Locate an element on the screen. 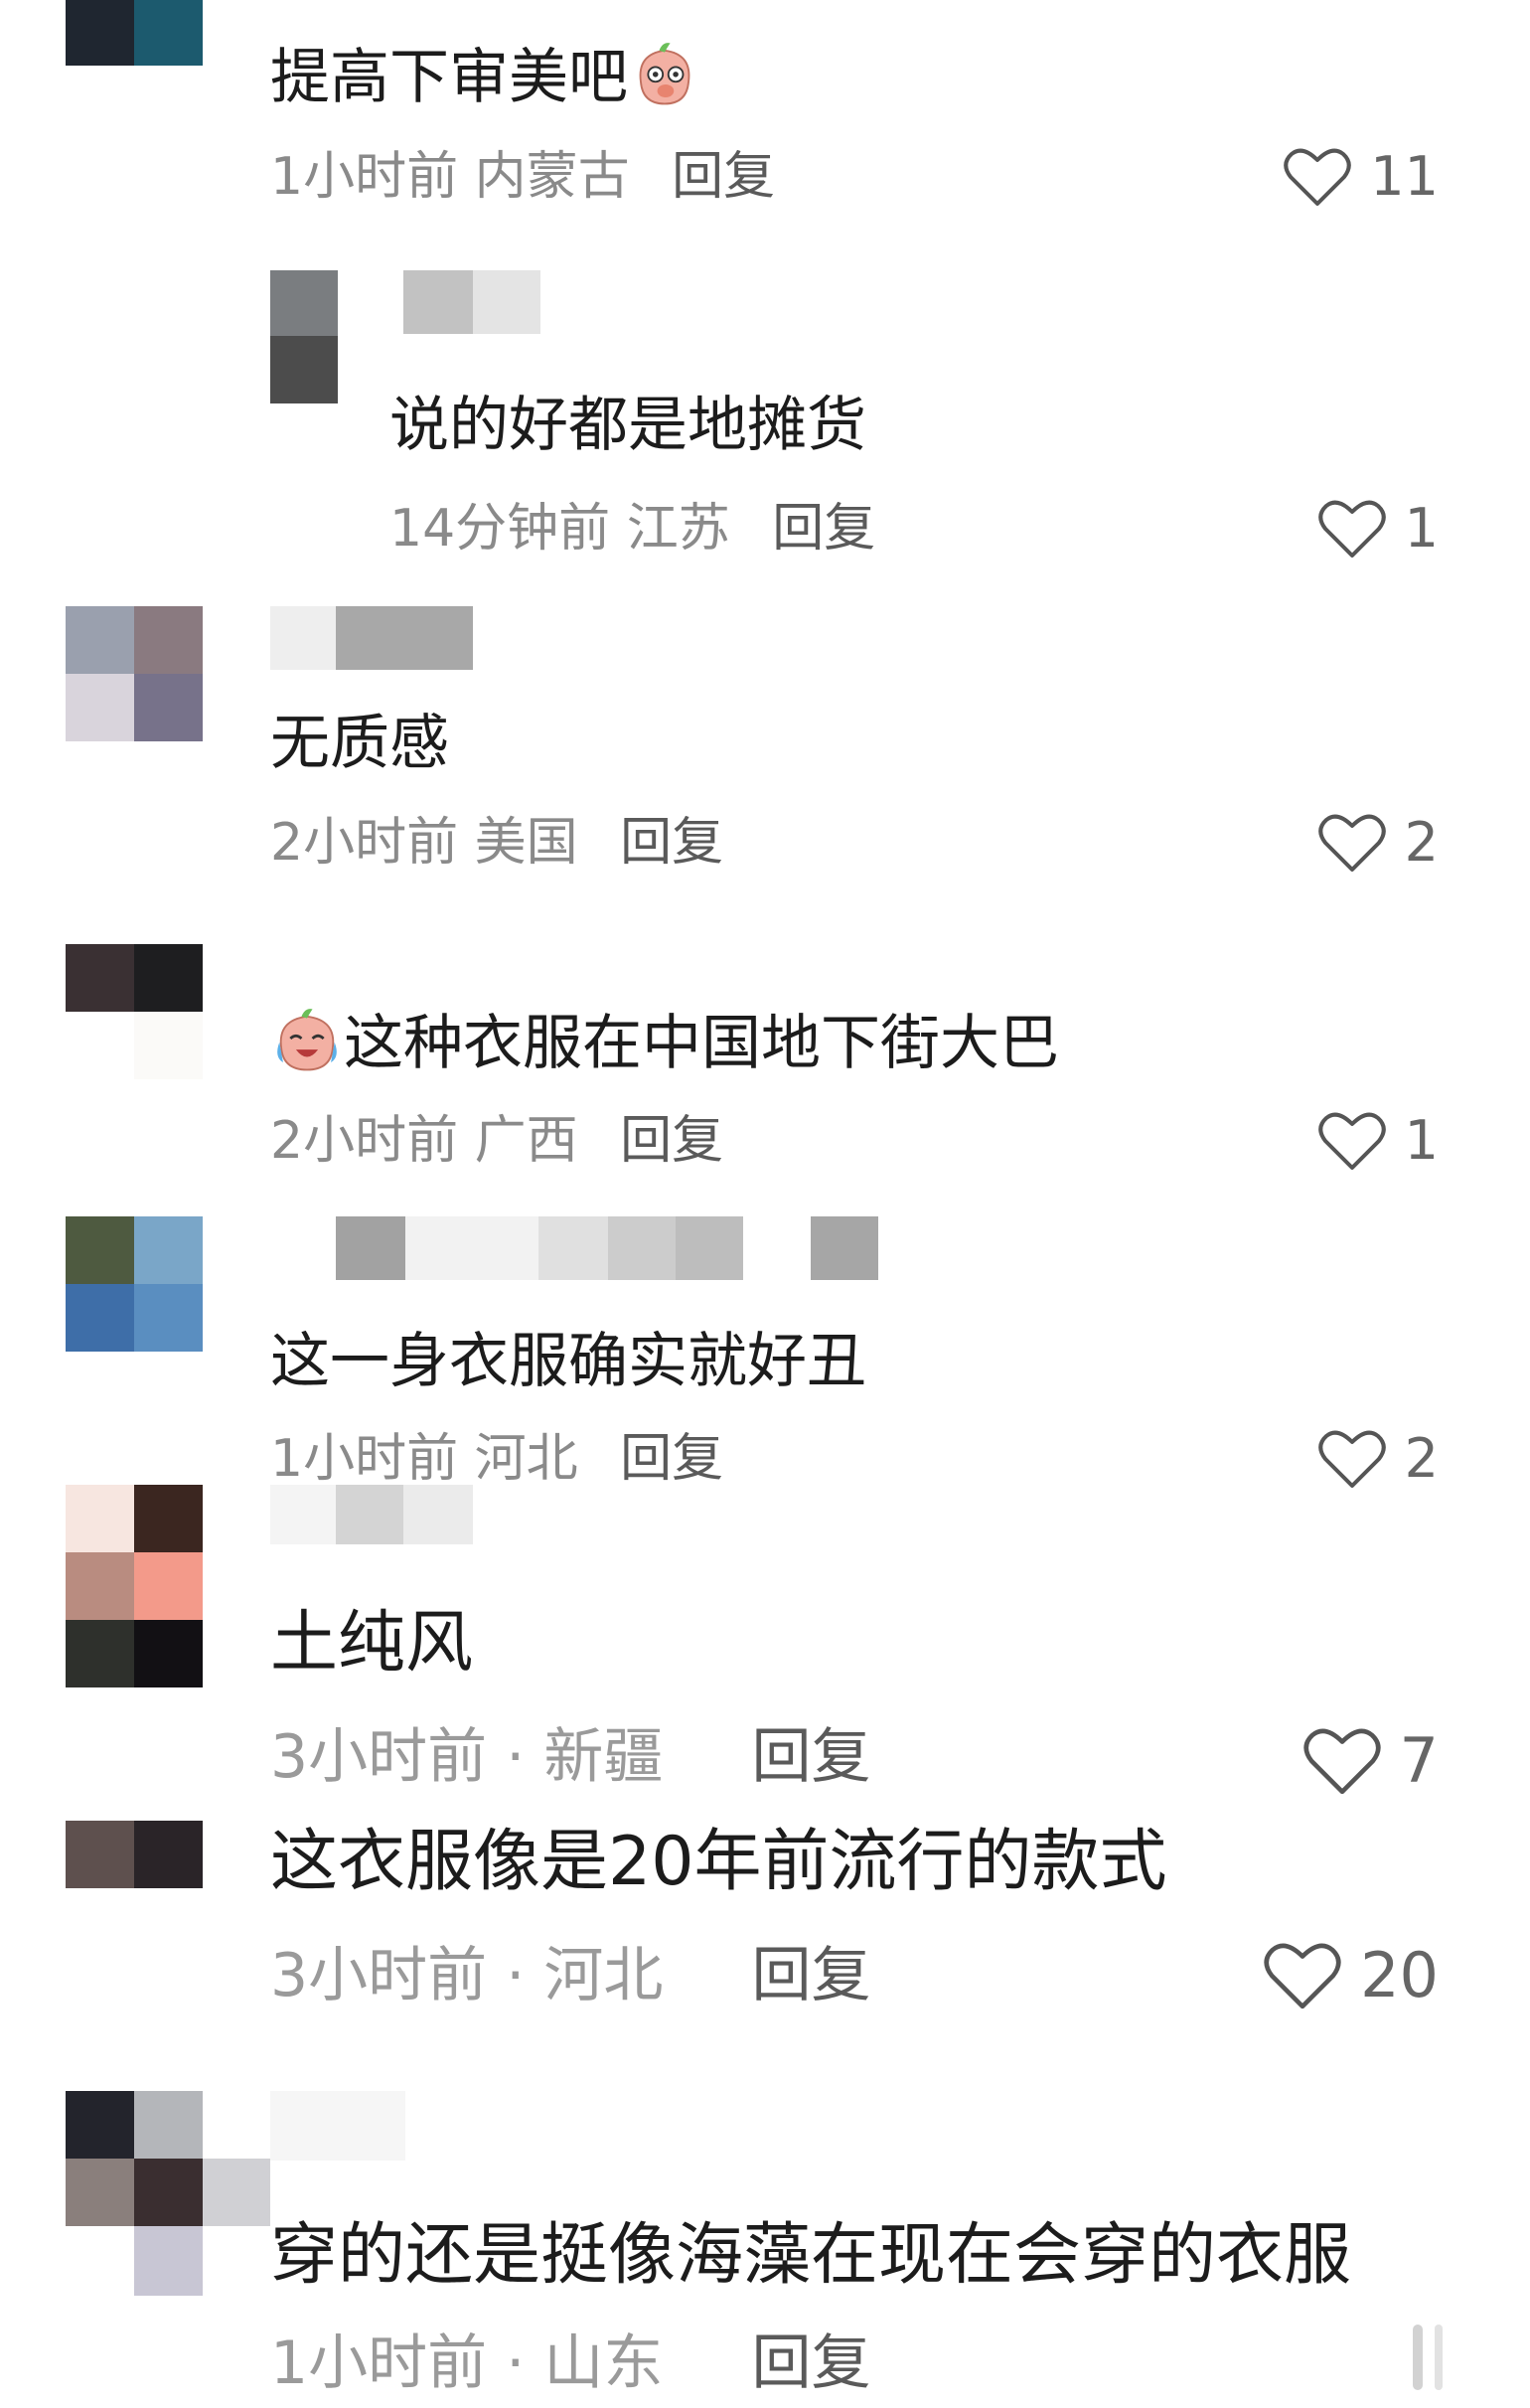 The height and width of the screenshot is (2408, 1530). covering-mouth-emoji-icon is located at coordinates (665, 74).